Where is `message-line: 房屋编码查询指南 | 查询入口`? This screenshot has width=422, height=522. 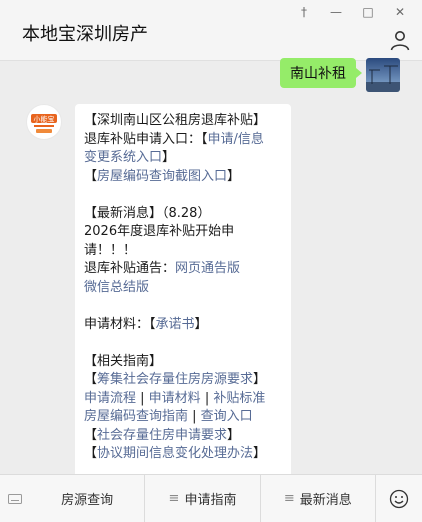 message-line: 房屋编码查询指南 | 查询入口 is located at coordinates (184, 417).